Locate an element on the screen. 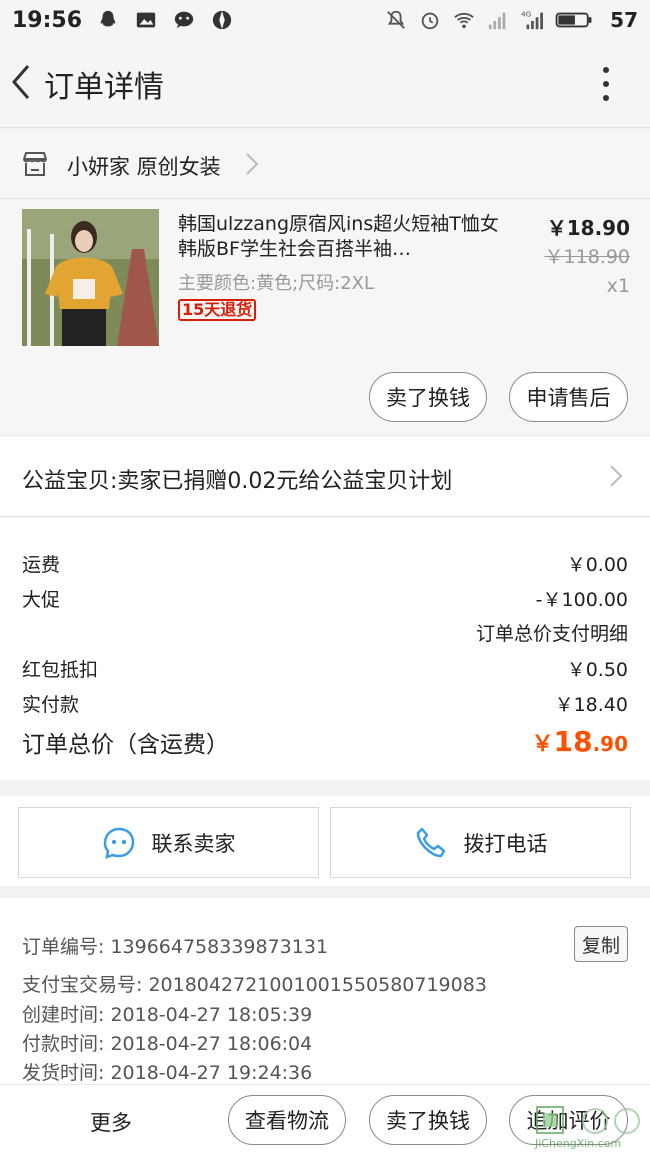  total-integer: 18 is located at coordinates (573, 741).